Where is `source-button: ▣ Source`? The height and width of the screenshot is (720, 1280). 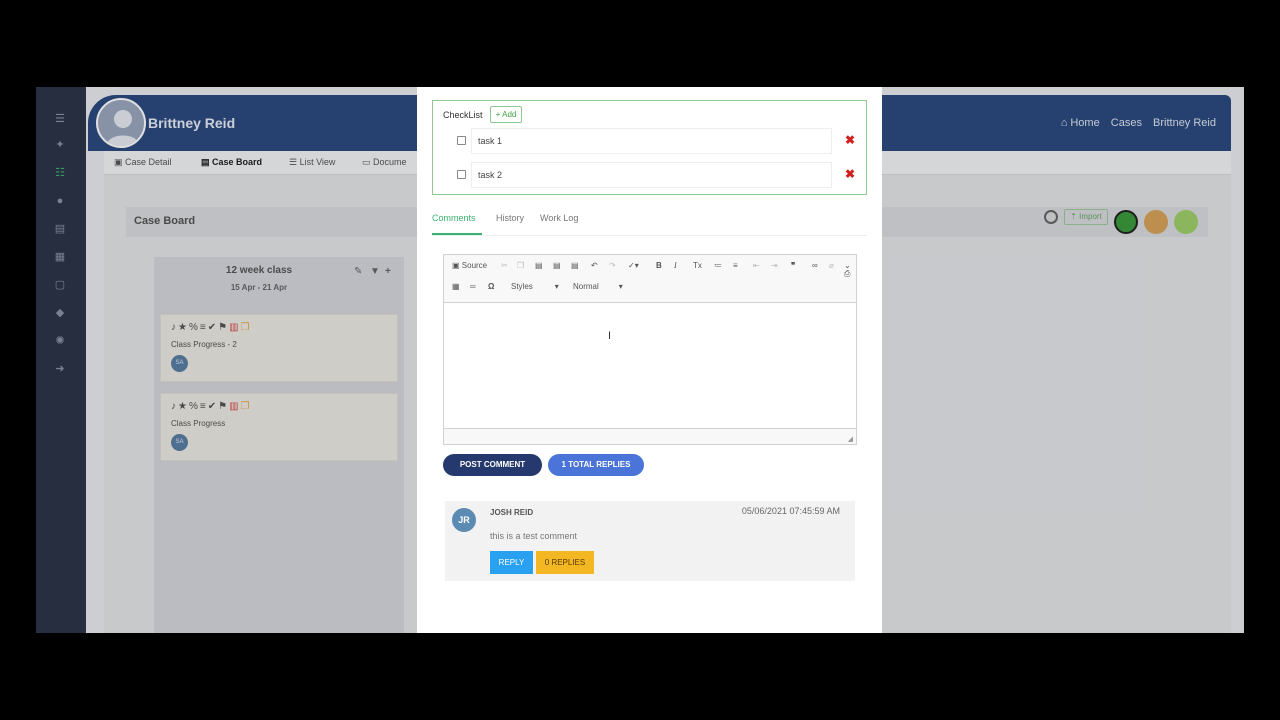 source-button: ▣ Source is located at coordinates (469, 265).